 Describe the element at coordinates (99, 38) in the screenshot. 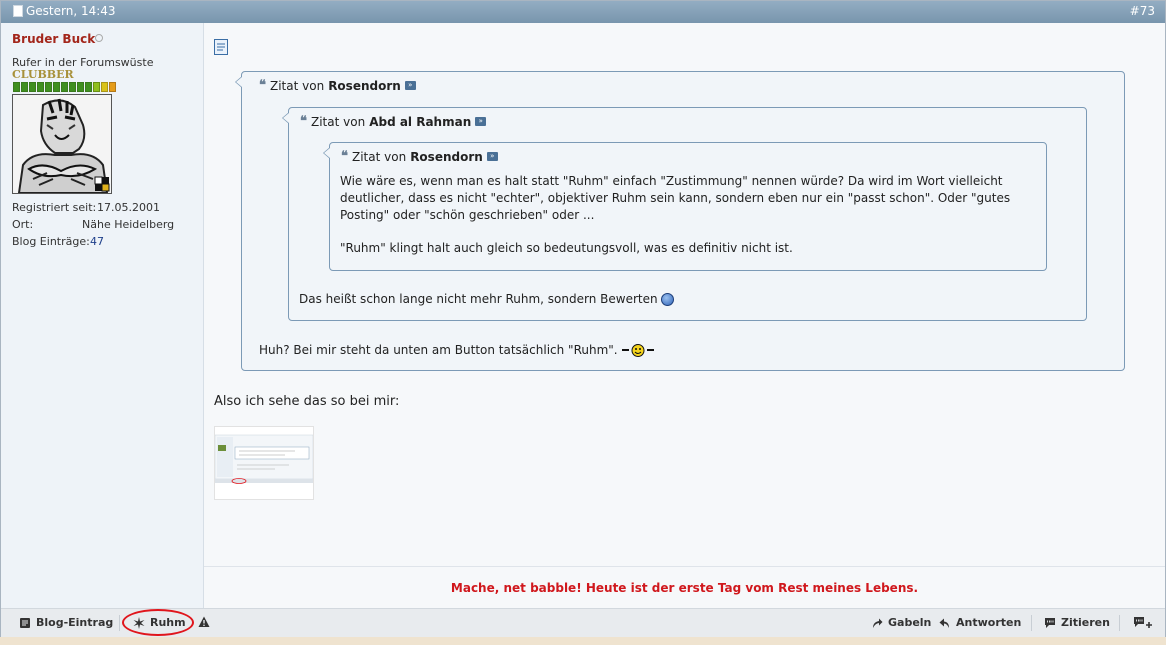

I see `offline-status-icon` at that location.